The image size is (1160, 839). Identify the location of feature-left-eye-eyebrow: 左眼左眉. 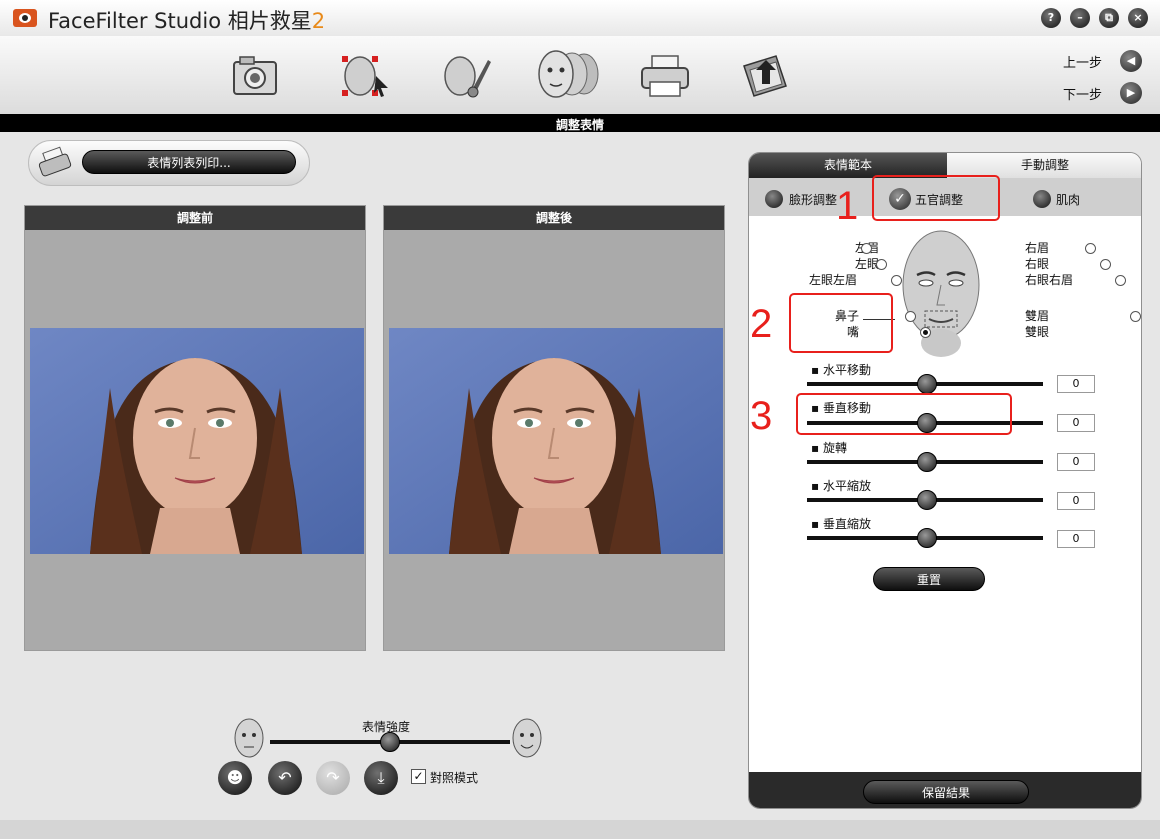
(823, 279).